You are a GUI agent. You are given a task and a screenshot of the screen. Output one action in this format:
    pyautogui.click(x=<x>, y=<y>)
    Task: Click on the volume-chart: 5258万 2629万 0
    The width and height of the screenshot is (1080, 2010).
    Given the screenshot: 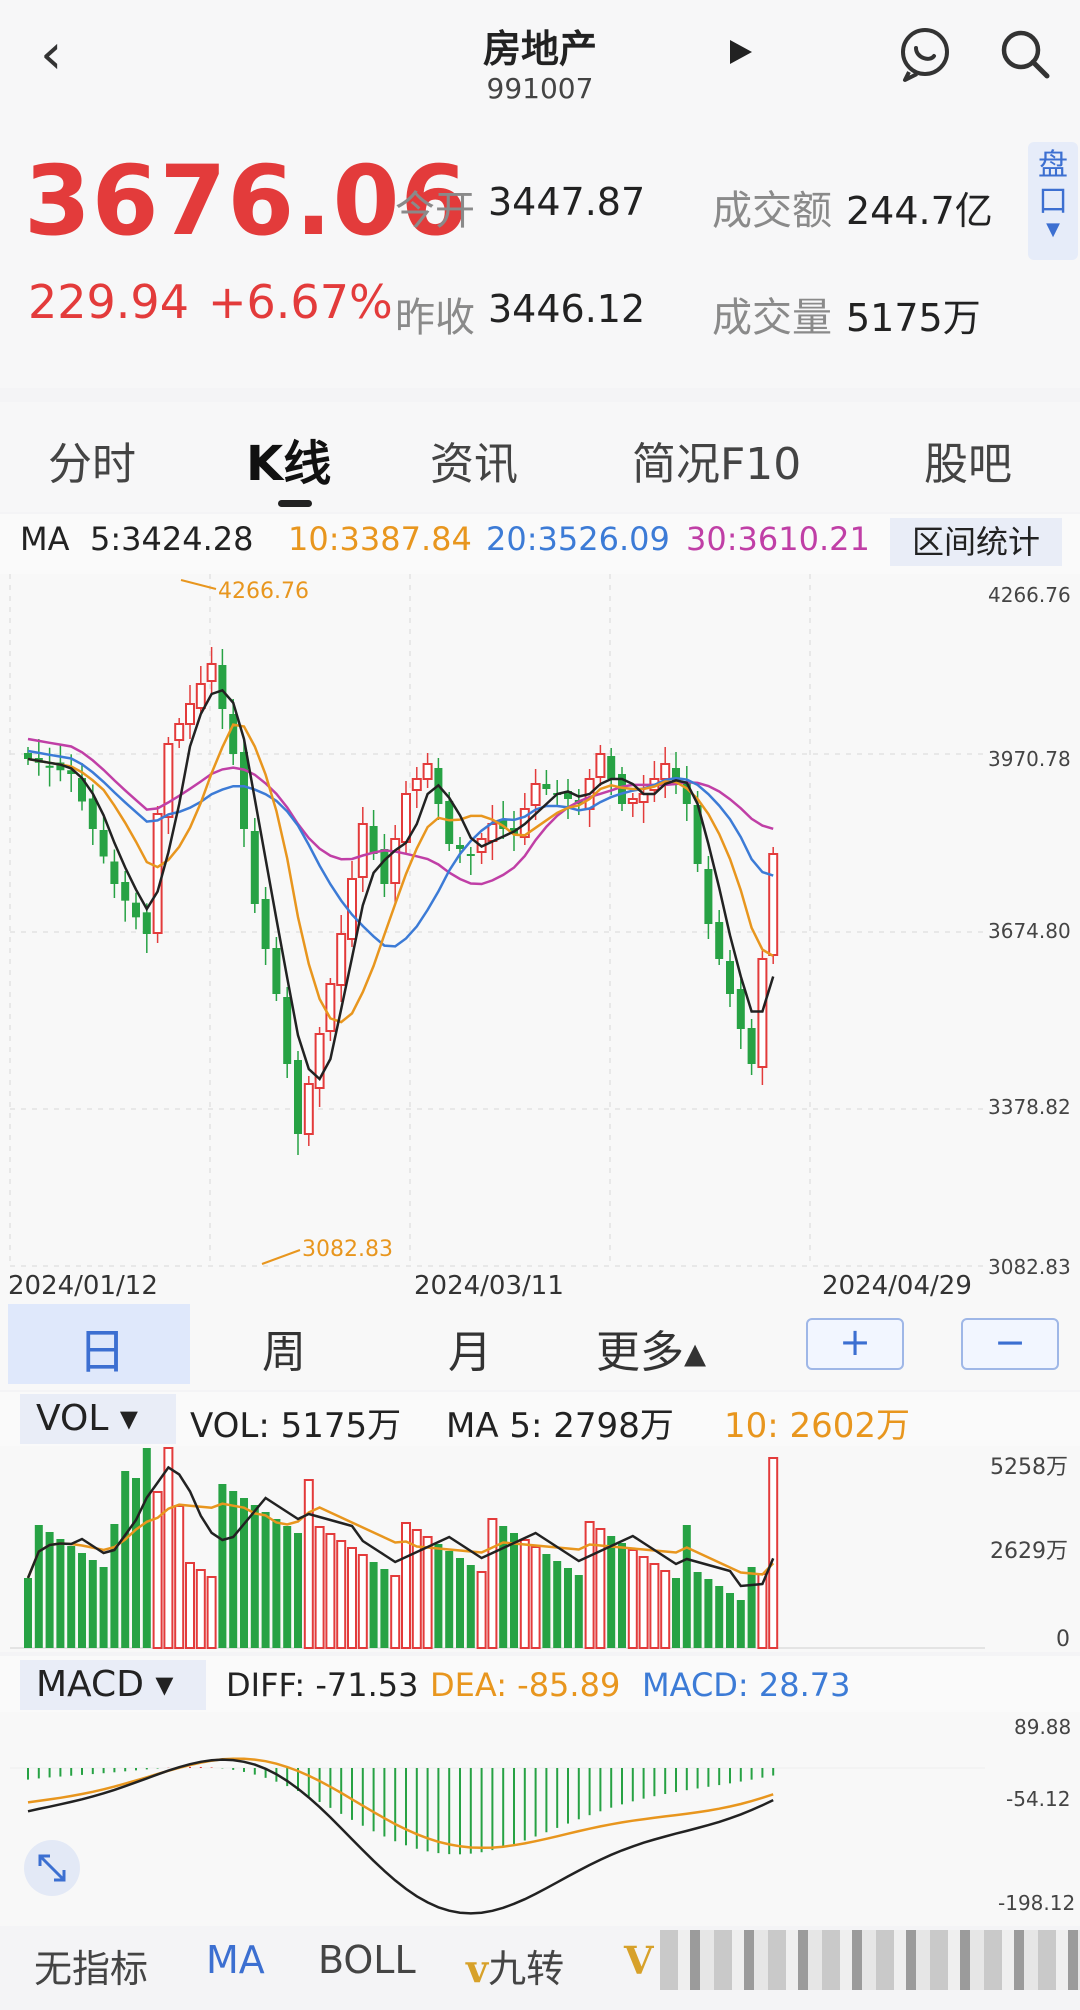 What is the action you would take?
    pyautogui.click(x=540, y=1549)
    